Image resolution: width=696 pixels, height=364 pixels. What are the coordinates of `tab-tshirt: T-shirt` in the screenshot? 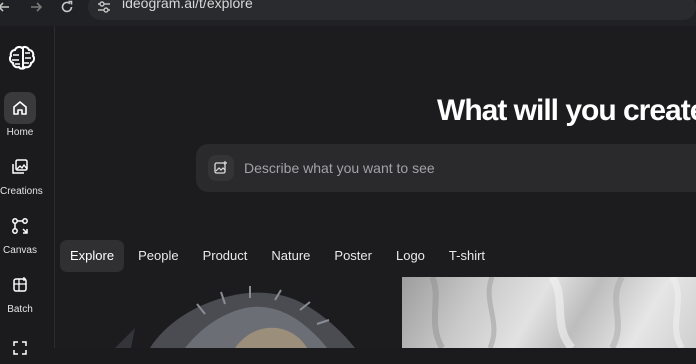 It's located at (467, 256).